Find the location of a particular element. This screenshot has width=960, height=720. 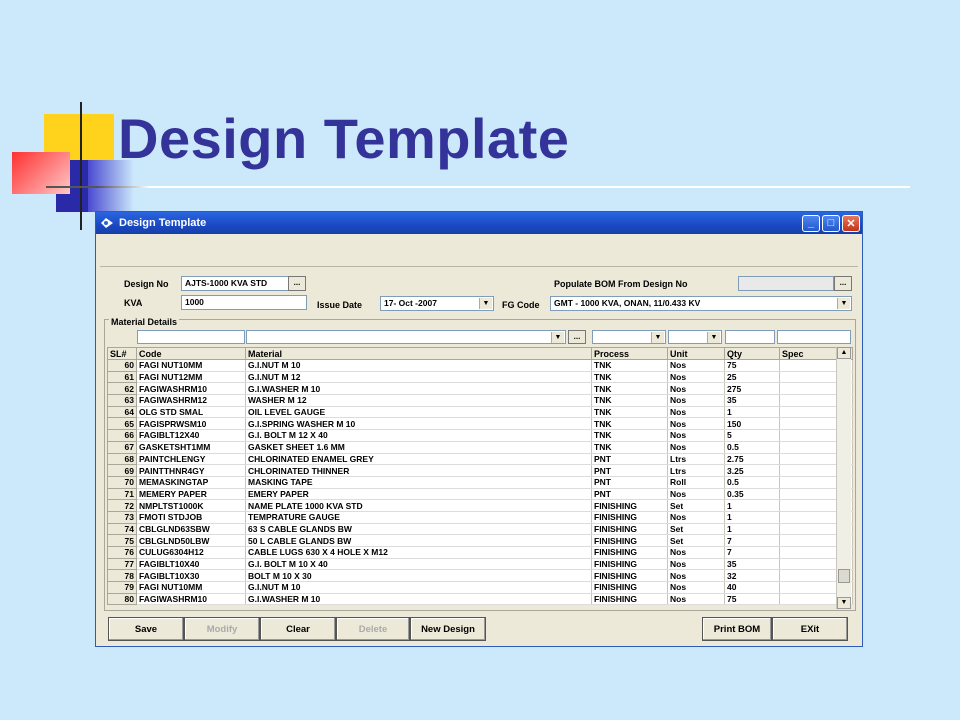

col-header-sl: SL# is located at coordinates (122, 353).